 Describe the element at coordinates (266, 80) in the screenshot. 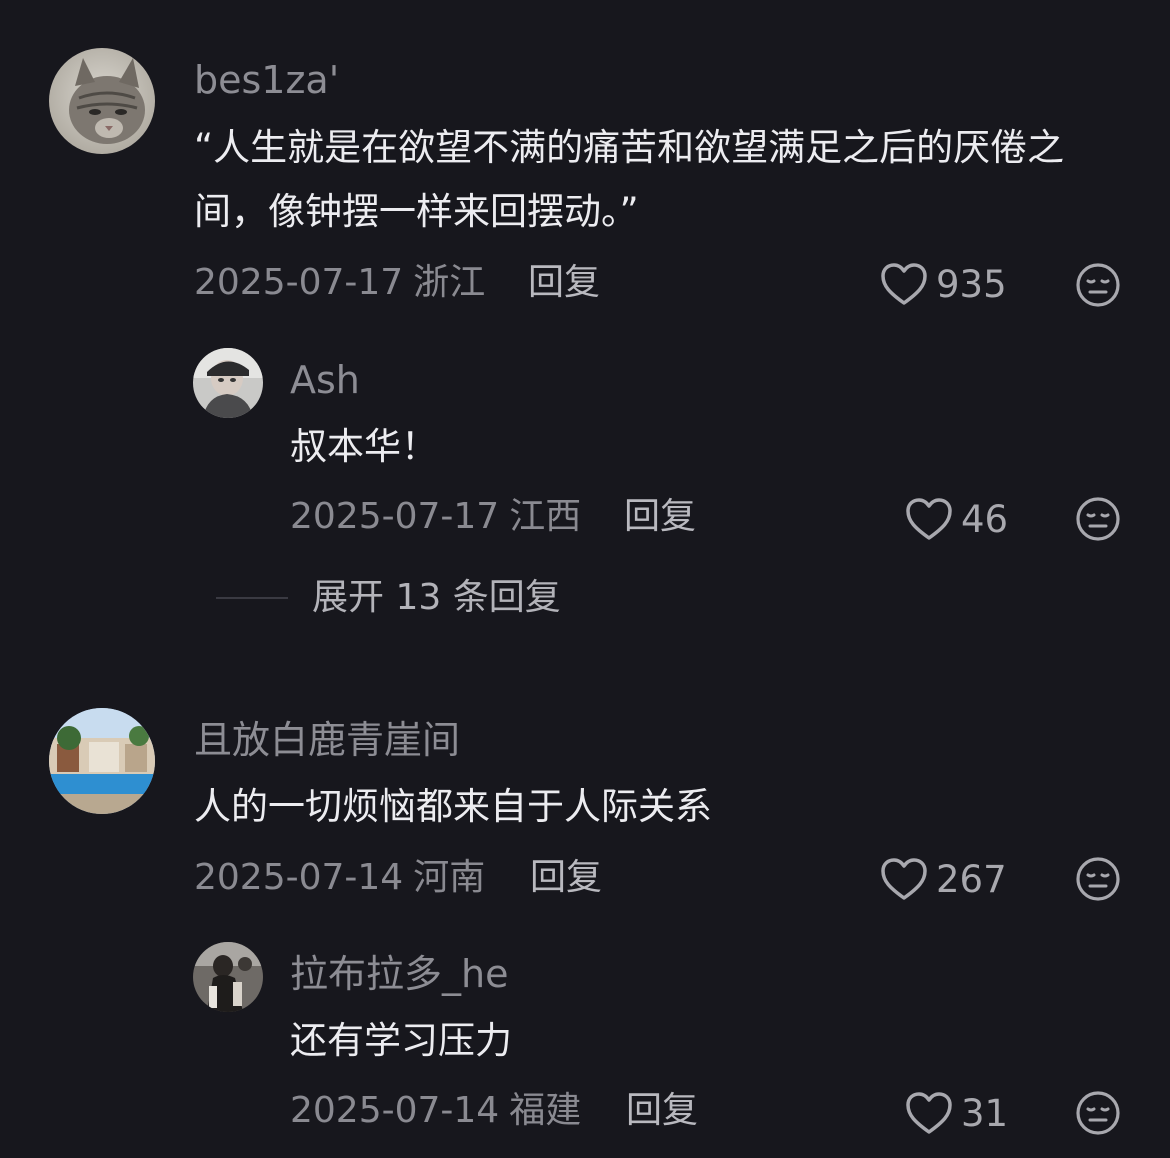

I see `comment-username: bes1za'` at that location.